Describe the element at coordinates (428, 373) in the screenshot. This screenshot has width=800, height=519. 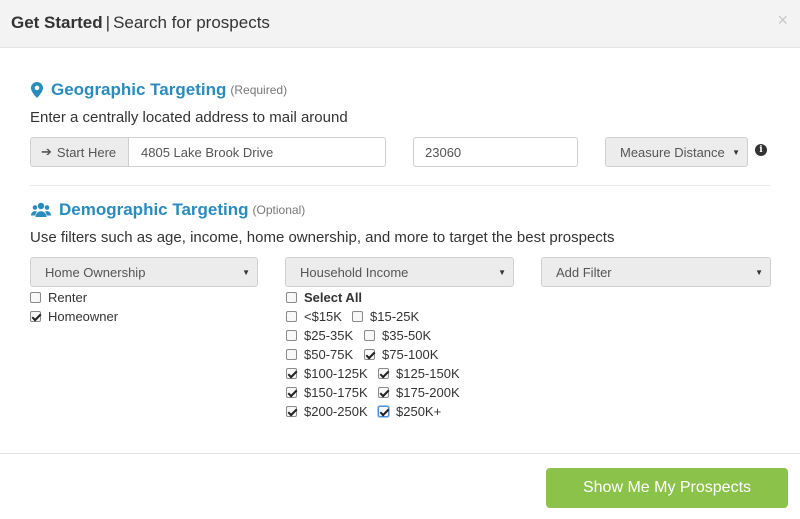
I see `checkbox-label: $125-150K` at that location.